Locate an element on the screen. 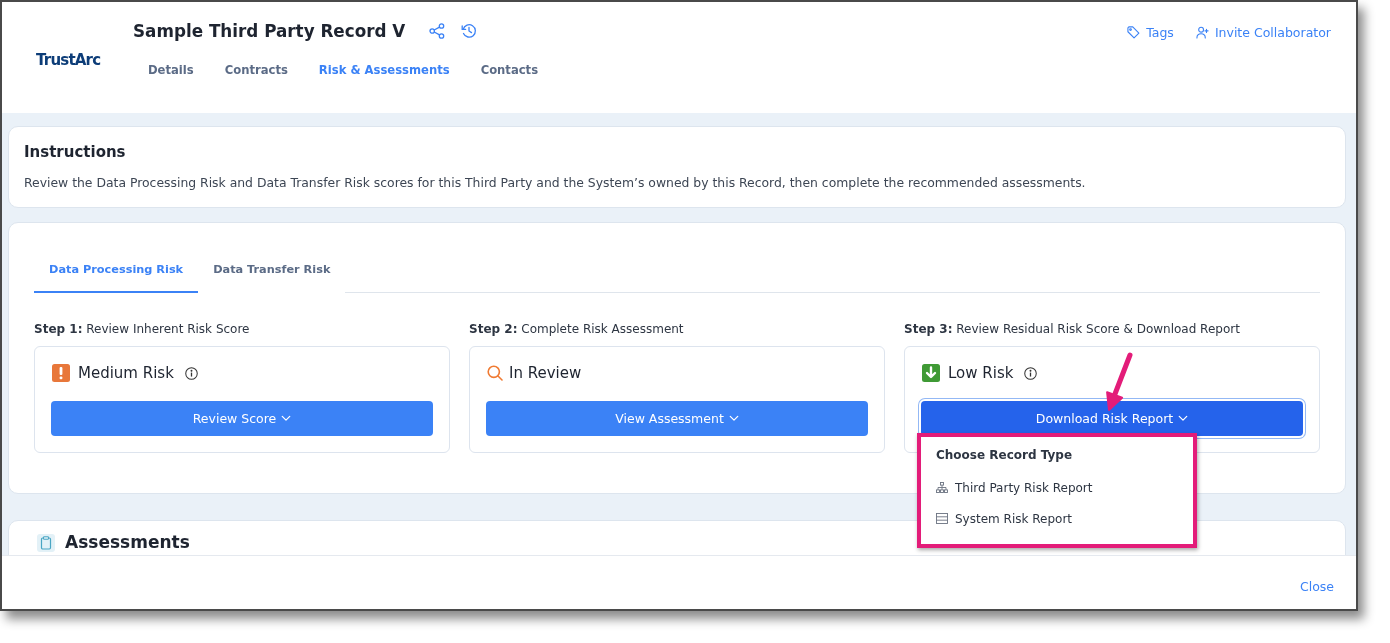 This screenshot has height=643, width=1390. dropdown-button: Review Score is located at coordinates (242, 418).